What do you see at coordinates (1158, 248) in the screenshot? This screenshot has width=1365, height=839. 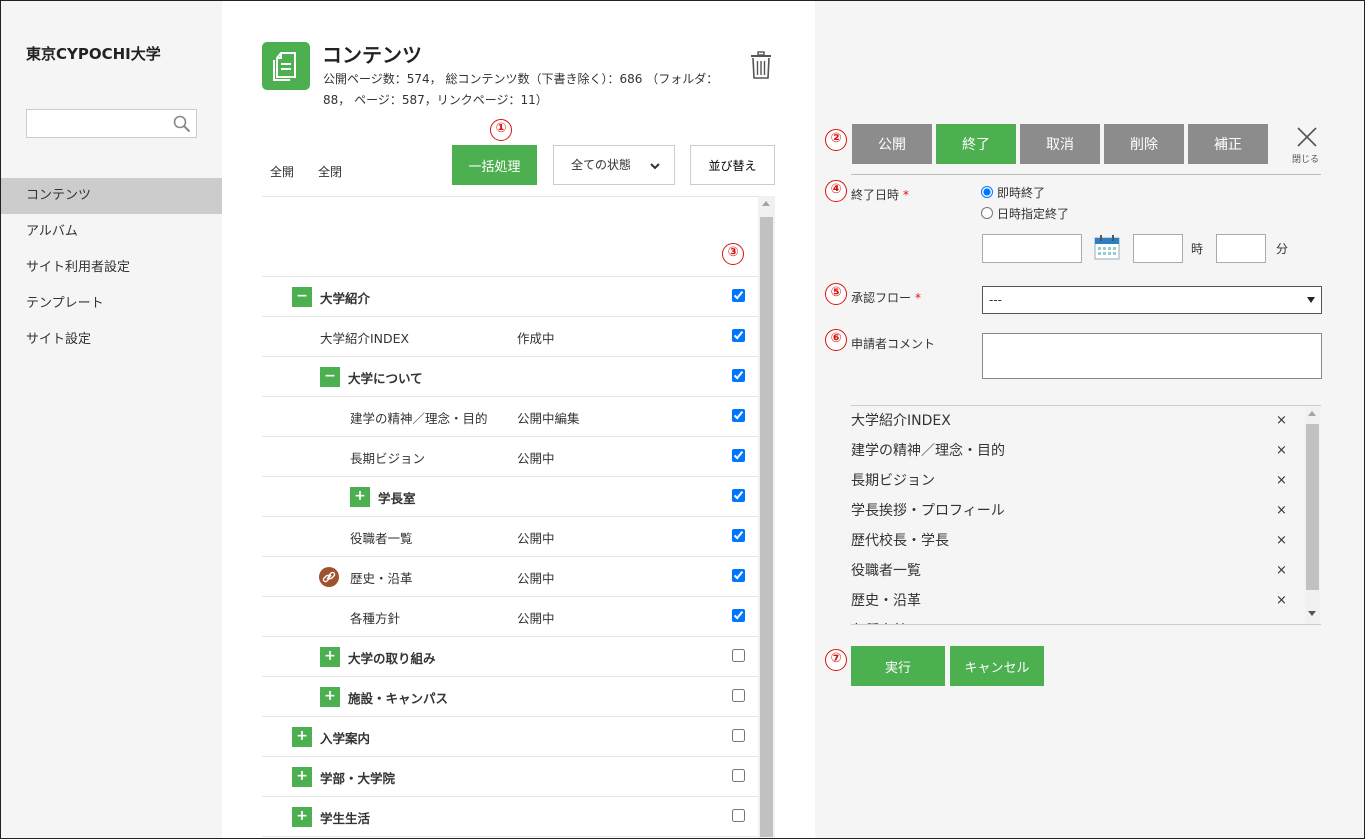 I see `hour-input` at bounding box center [1158, 248].